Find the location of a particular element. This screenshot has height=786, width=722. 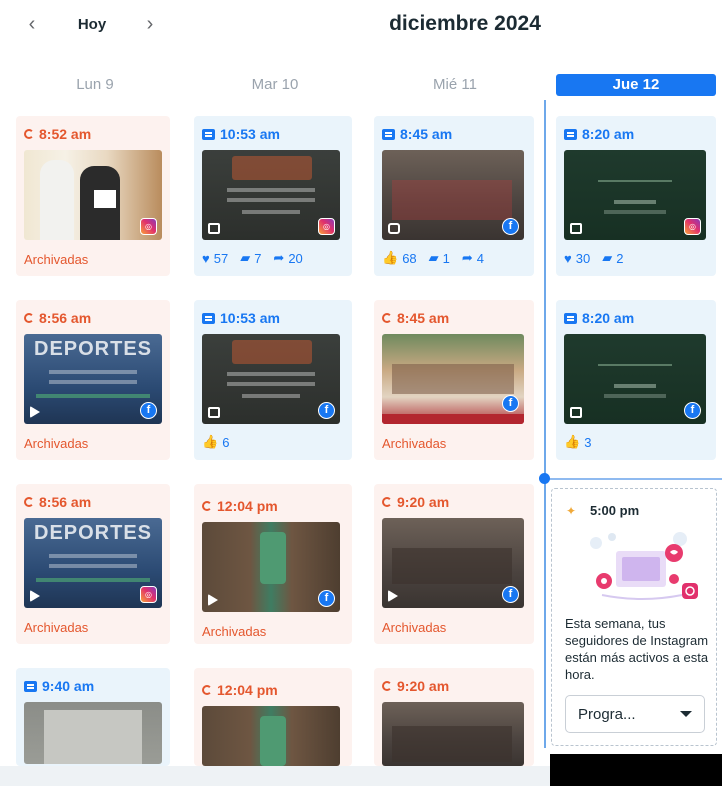

post-card: 12:04 pm is located at coordinates (273, 717).